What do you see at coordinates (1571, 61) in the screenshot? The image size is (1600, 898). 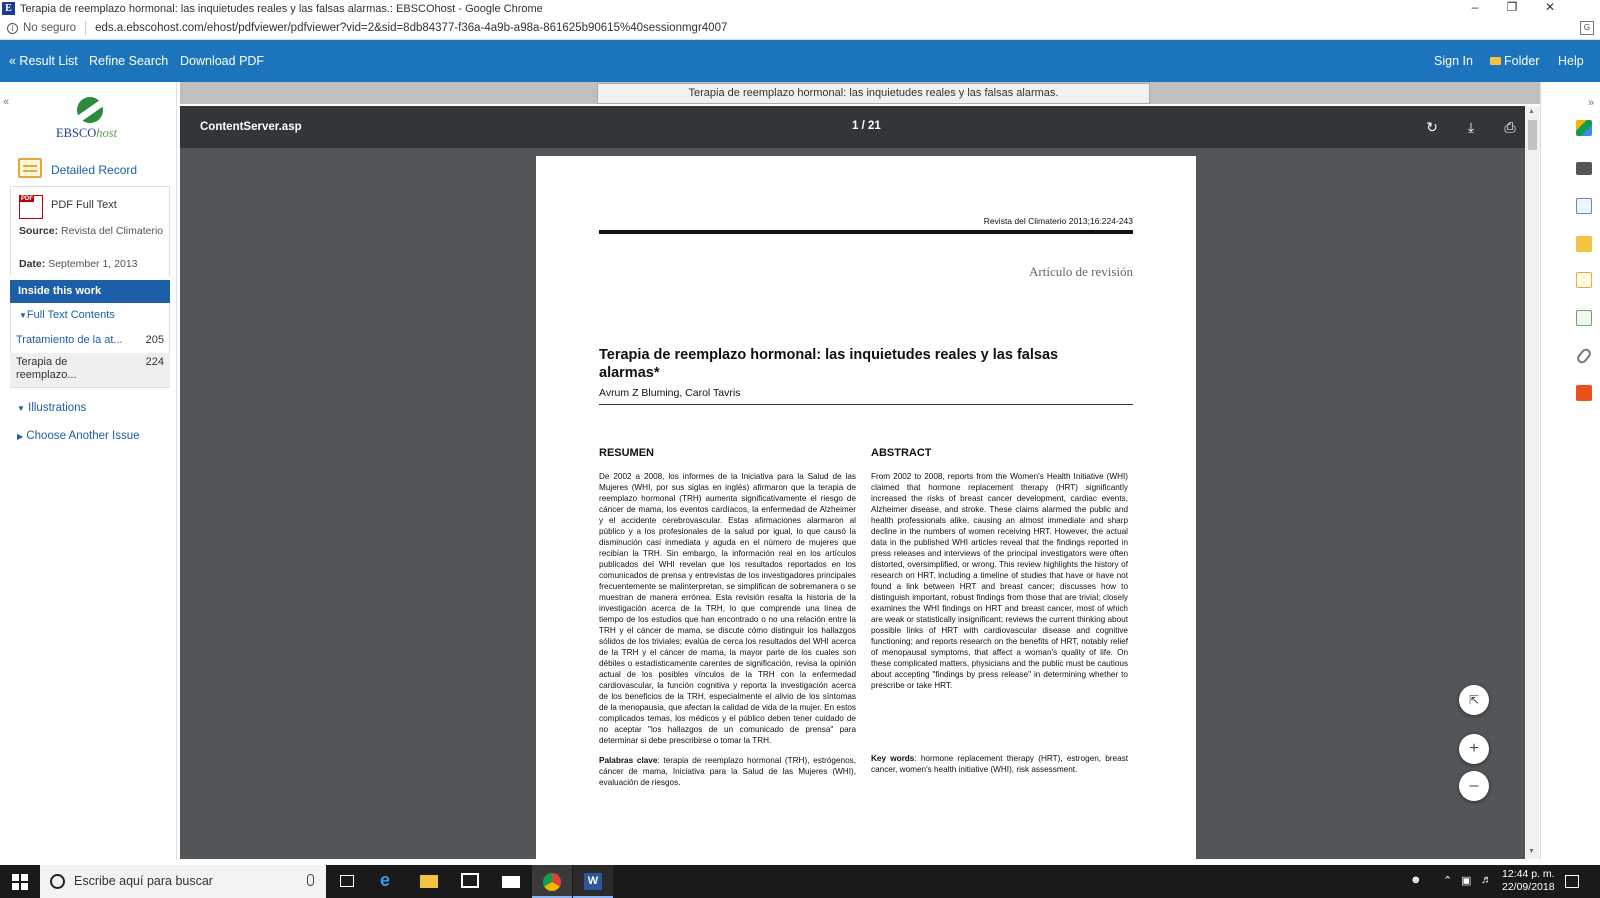 I see `help-link: Help` at bounding box center [1571, 61].